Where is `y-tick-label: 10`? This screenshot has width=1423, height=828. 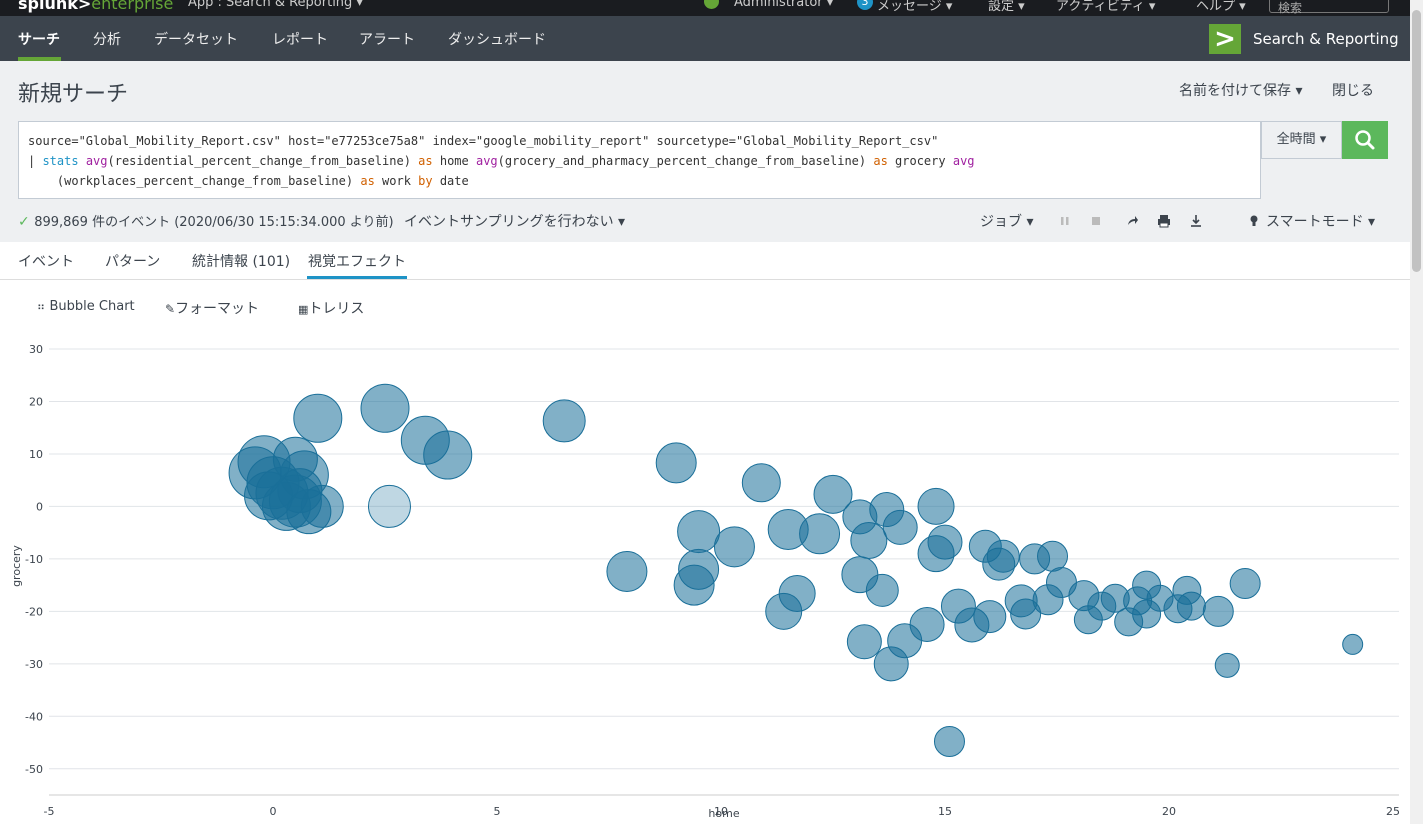
y-tick-label: 10 is located at coordinates (36, 454).